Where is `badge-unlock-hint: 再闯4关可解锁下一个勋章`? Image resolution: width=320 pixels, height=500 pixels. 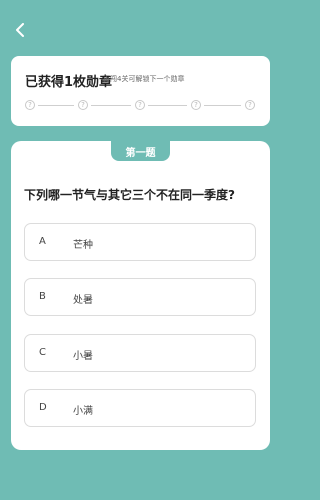
badge-unlock-hint: 再闯4关可解锁下一个勋章 is located at coordinates (144, 79).